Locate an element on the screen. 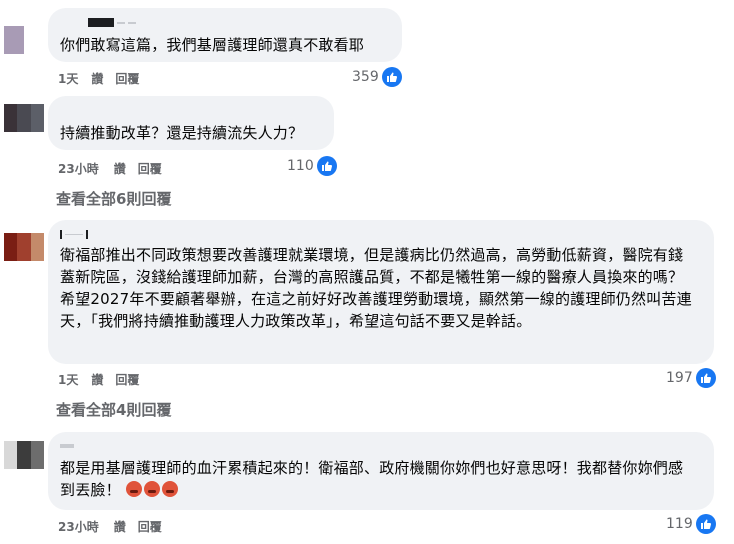 The width and height of the screenshot is (734, 544). reaction-summary: 197 is located at coordinates (691, 378).